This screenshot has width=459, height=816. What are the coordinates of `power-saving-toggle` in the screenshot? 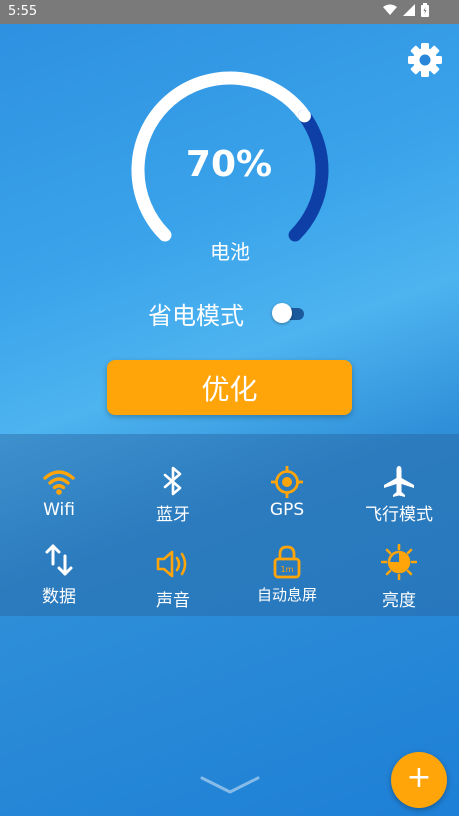 It's located at (289, 313).